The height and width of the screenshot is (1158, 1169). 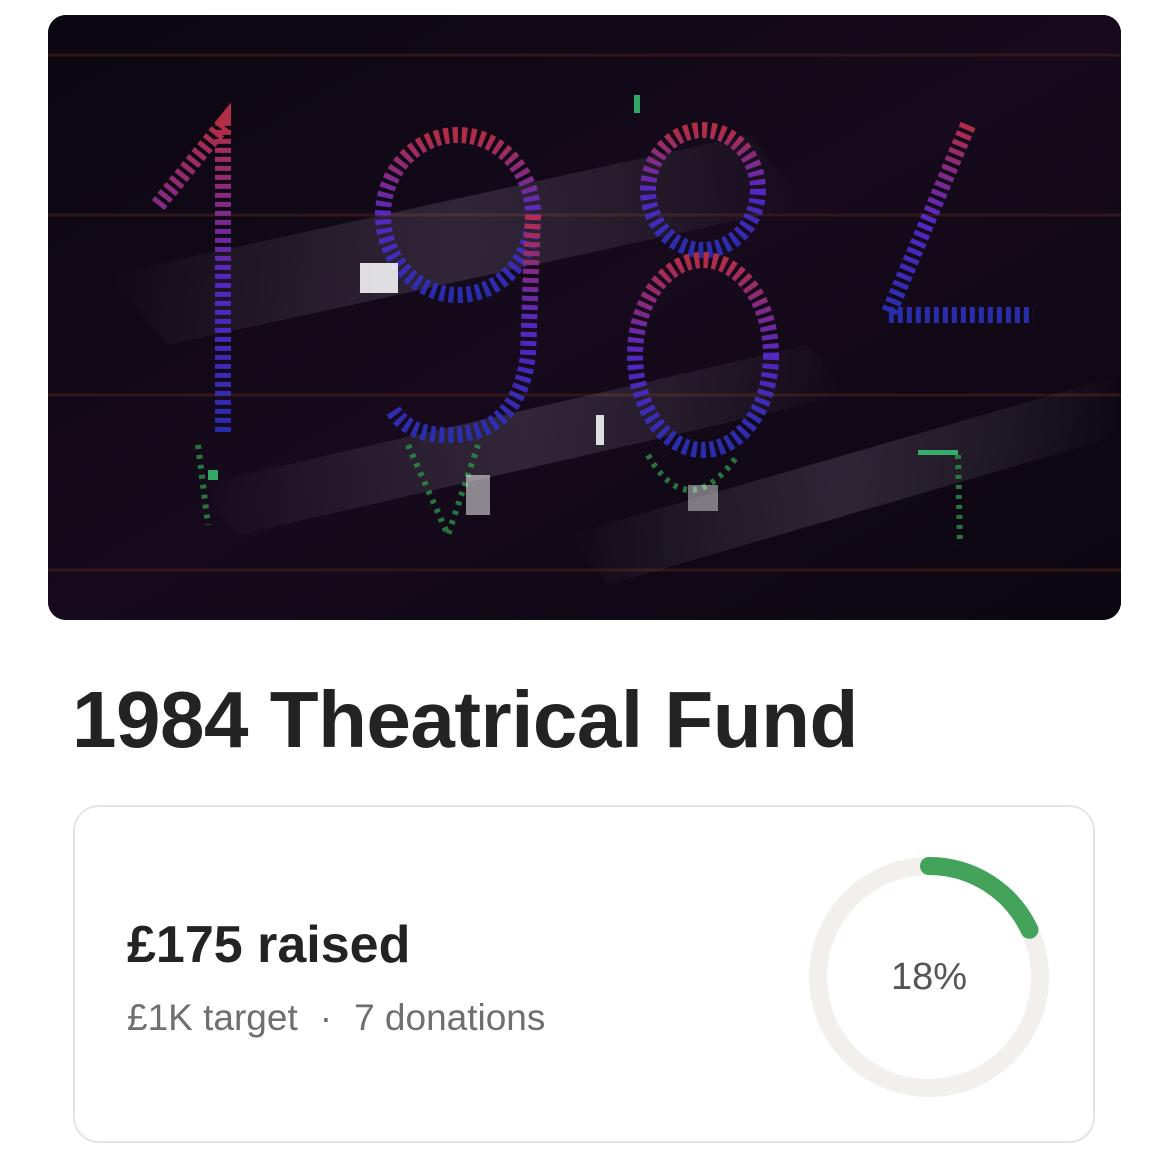 I want to click on fundraiser-title: 1984 Theatrical Fund, so click(x=465, y=719).